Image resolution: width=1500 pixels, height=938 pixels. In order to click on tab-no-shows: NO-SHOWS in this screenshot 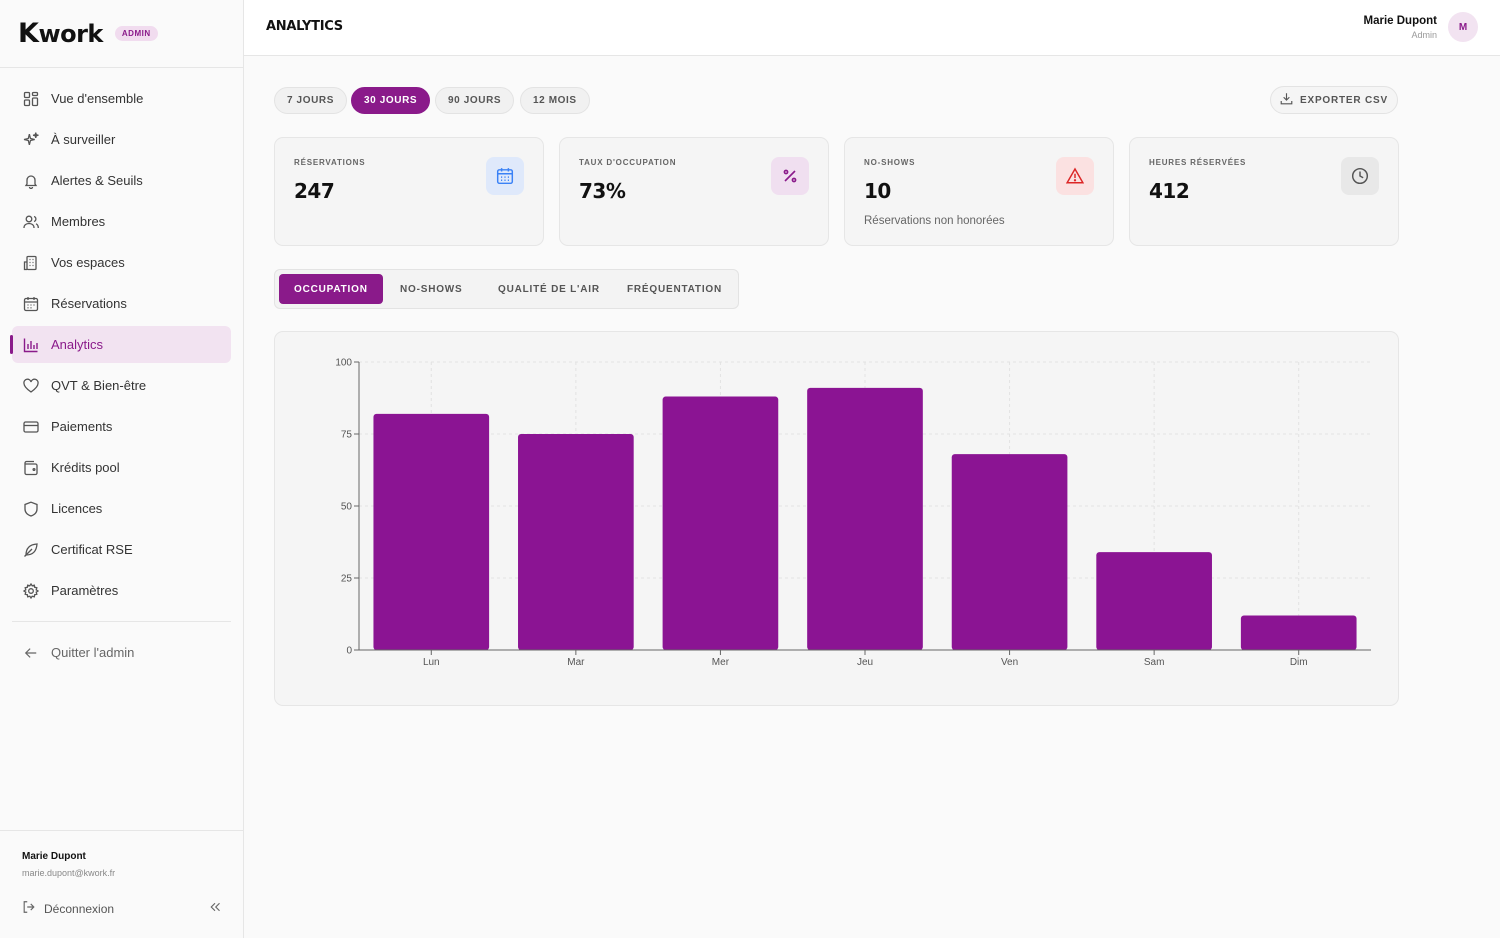, I will do `click(431, 289)`.